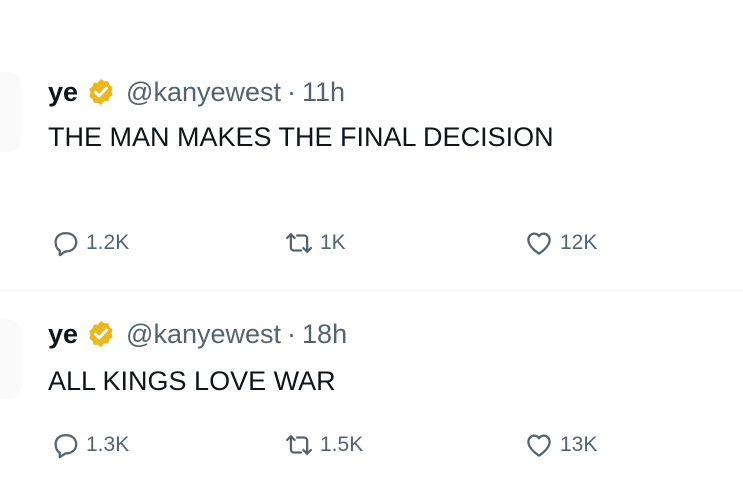 This screenshot has width=743, height=486. I want to click on reply-count: 1.2K, so click(108, 242).